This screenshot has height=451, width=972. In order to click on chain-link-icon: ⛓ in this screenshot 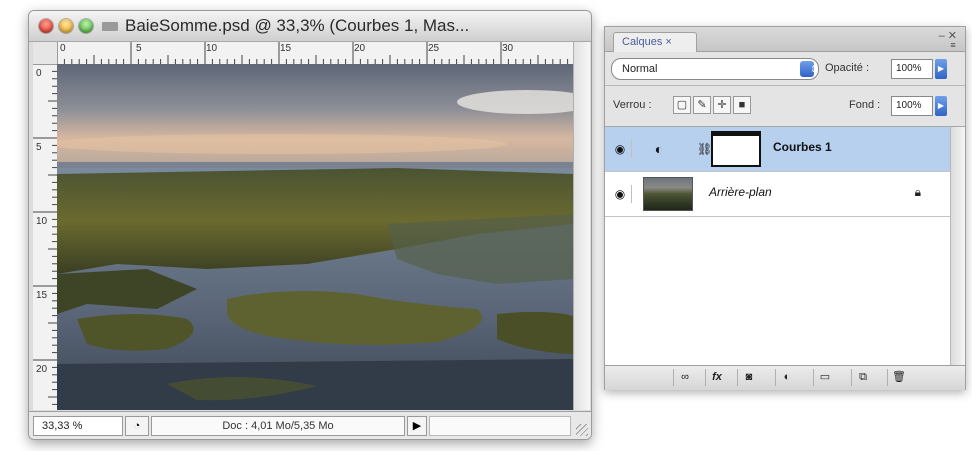, I will do `click(704, 149)`.